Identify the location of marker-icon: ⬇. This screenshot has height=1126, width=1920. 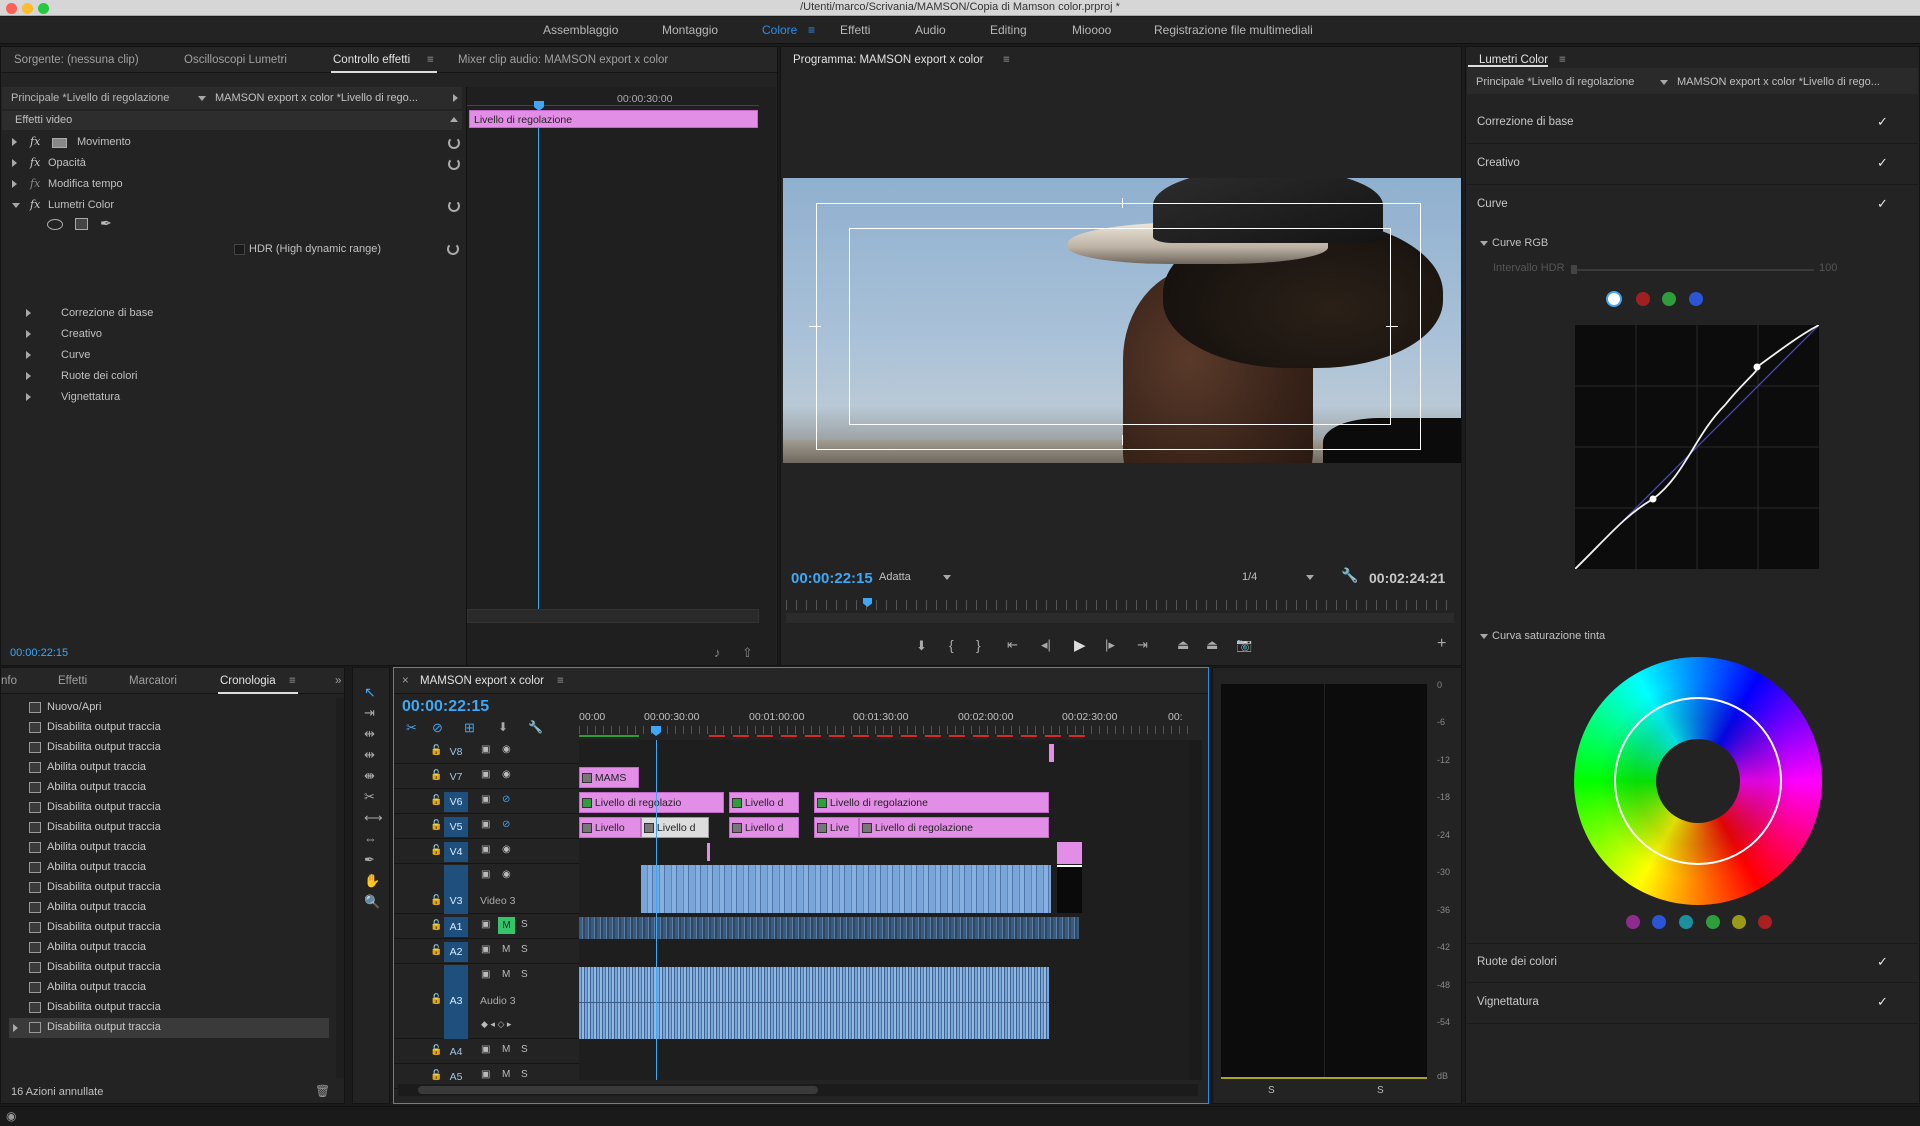
(503, 727).